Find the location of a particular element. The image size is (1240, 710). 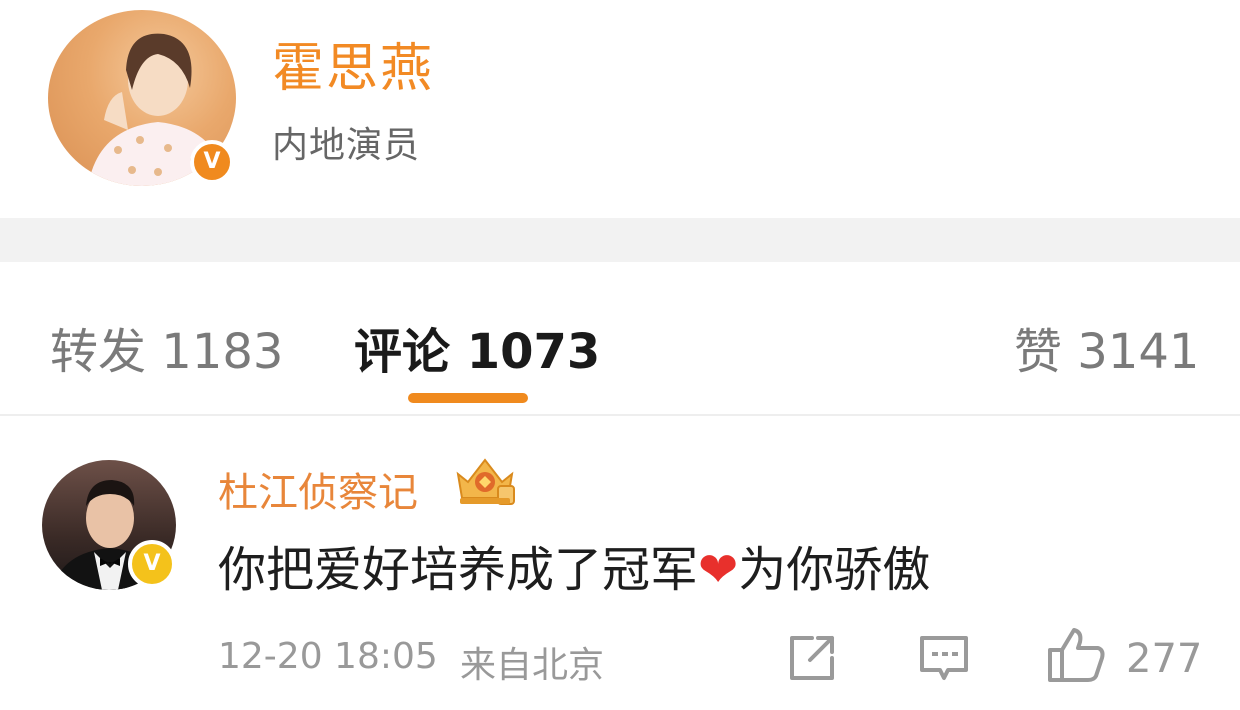

comment-text: 你把爱好培养成了冠军❤为你骄傲 is located at coordinates (574, 565).